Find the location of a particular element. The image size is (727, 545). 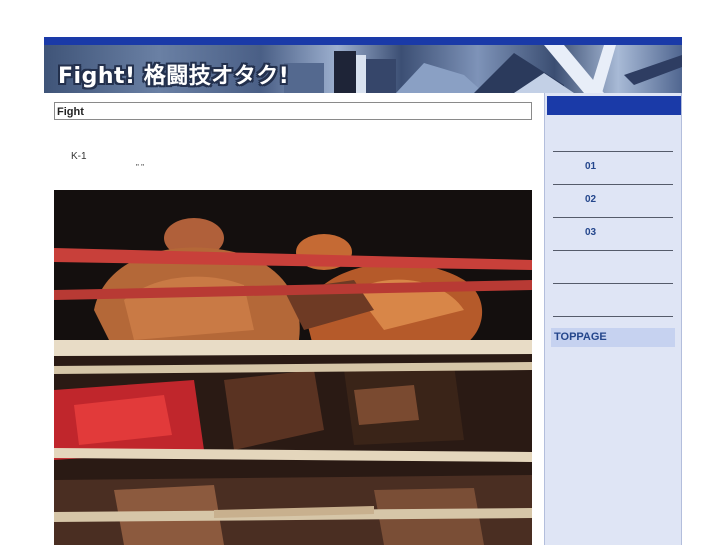

sidebar-link-02: 02 is located at coordinates (590, 199).